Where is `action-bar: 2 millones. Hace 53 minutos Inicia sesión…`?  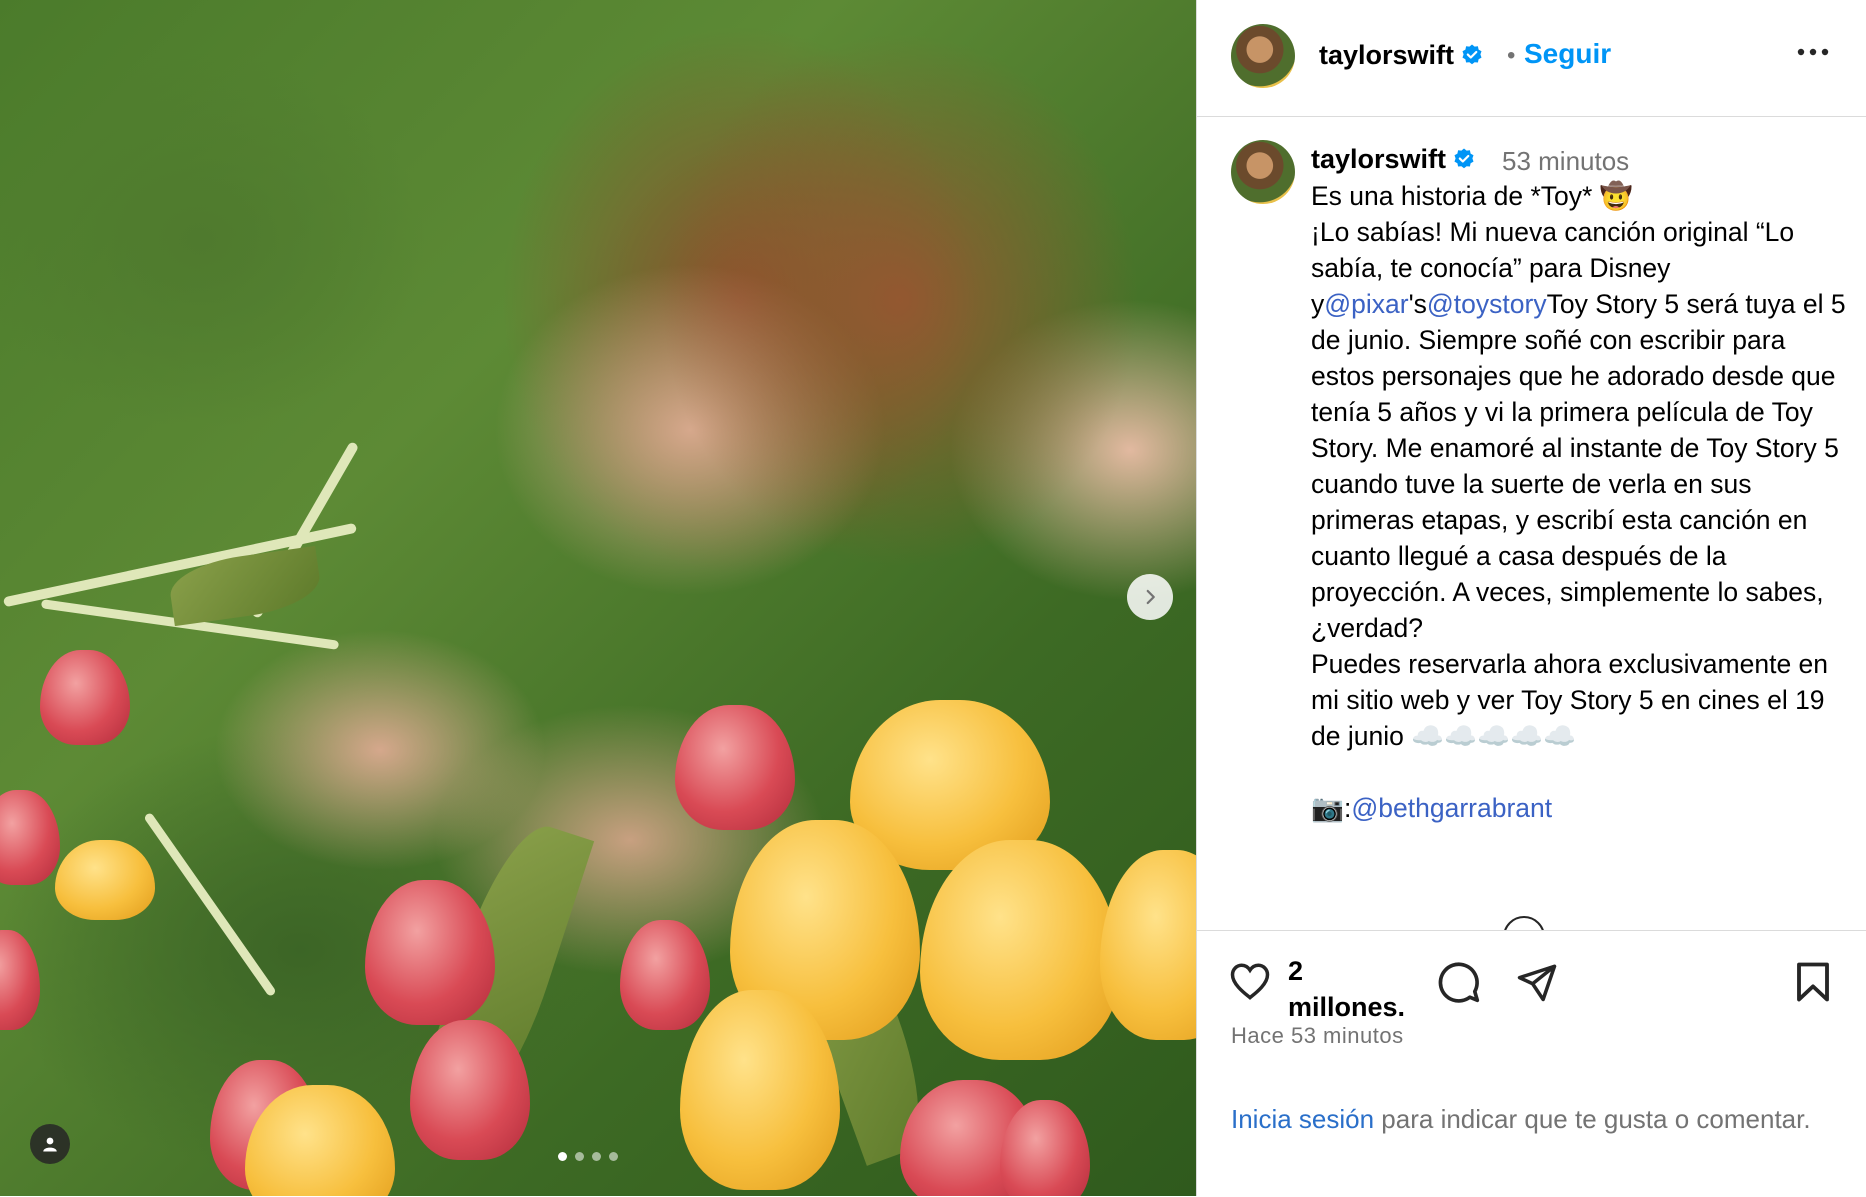
action-bar: 2 millones. Hace 53 minutos Inicia sesión… is located at coordinates (1531, 1063).